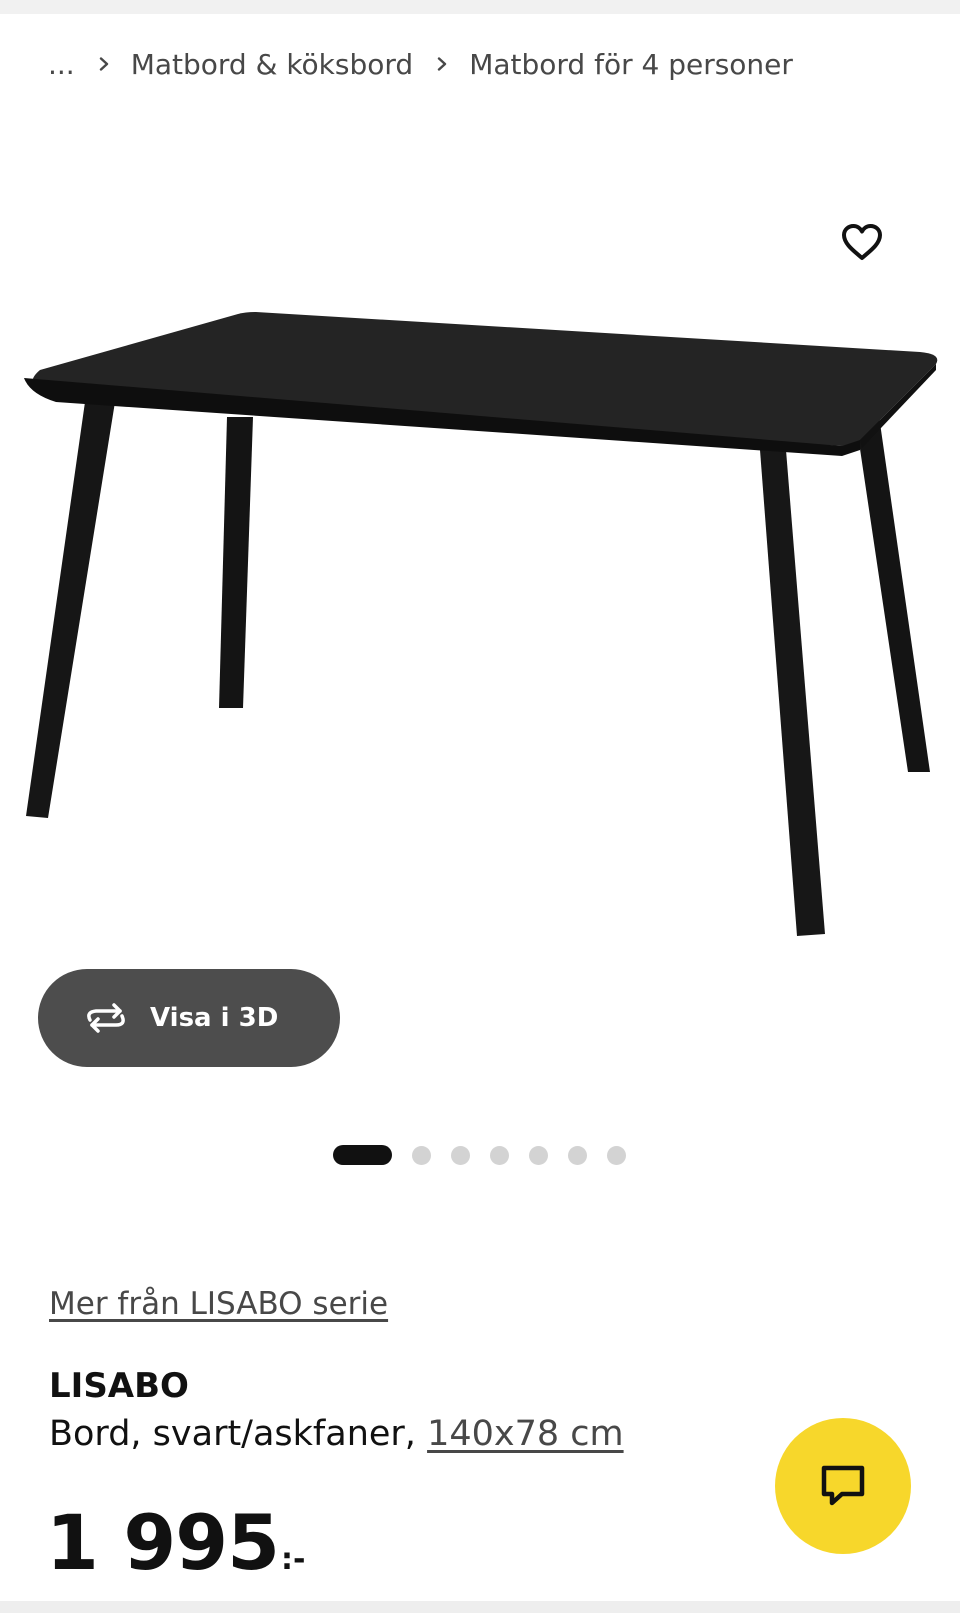 This screenshot has width=960, height=1613. I want to click on top-status-strip, so click(480, 7).